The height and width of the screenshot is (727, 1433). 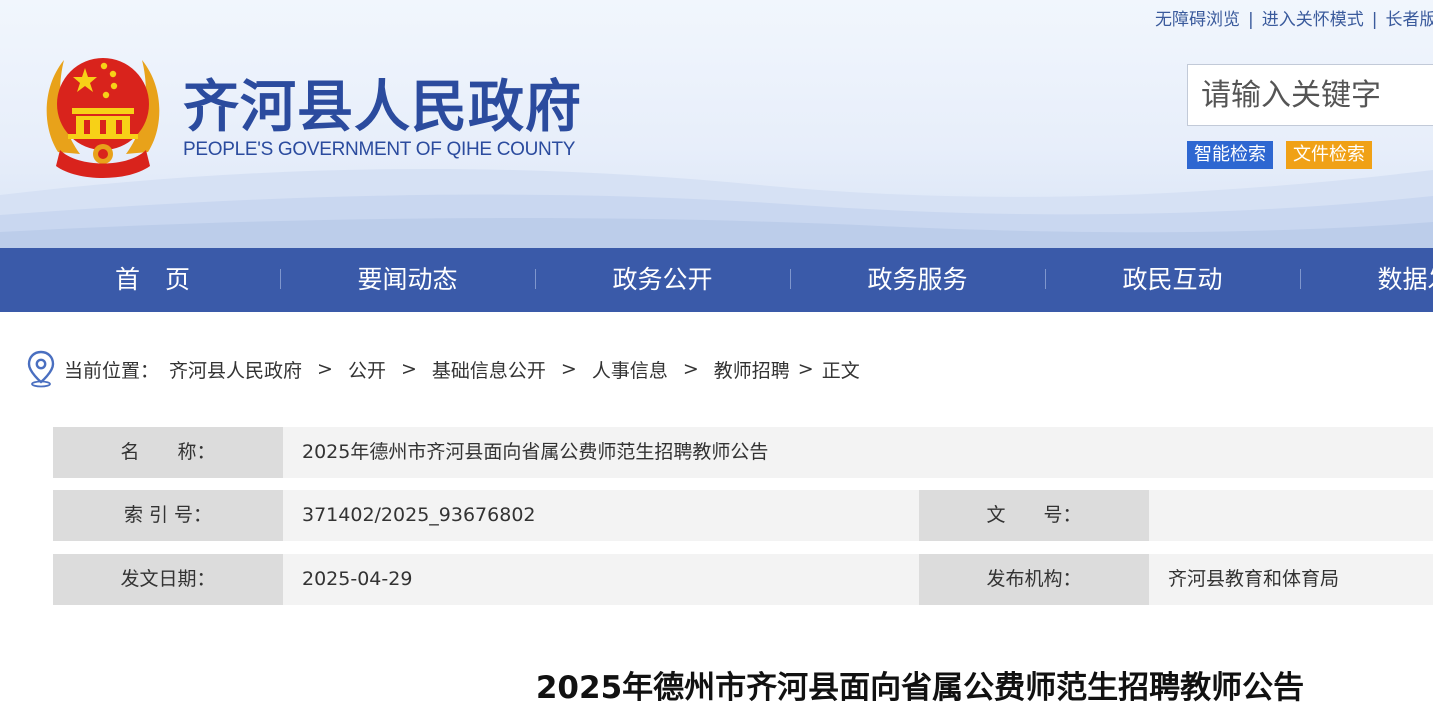 I want to click on utility-links: 无障碍浏览 | 进入关怀模式 | 长者版, so click(x=1294, y=17).